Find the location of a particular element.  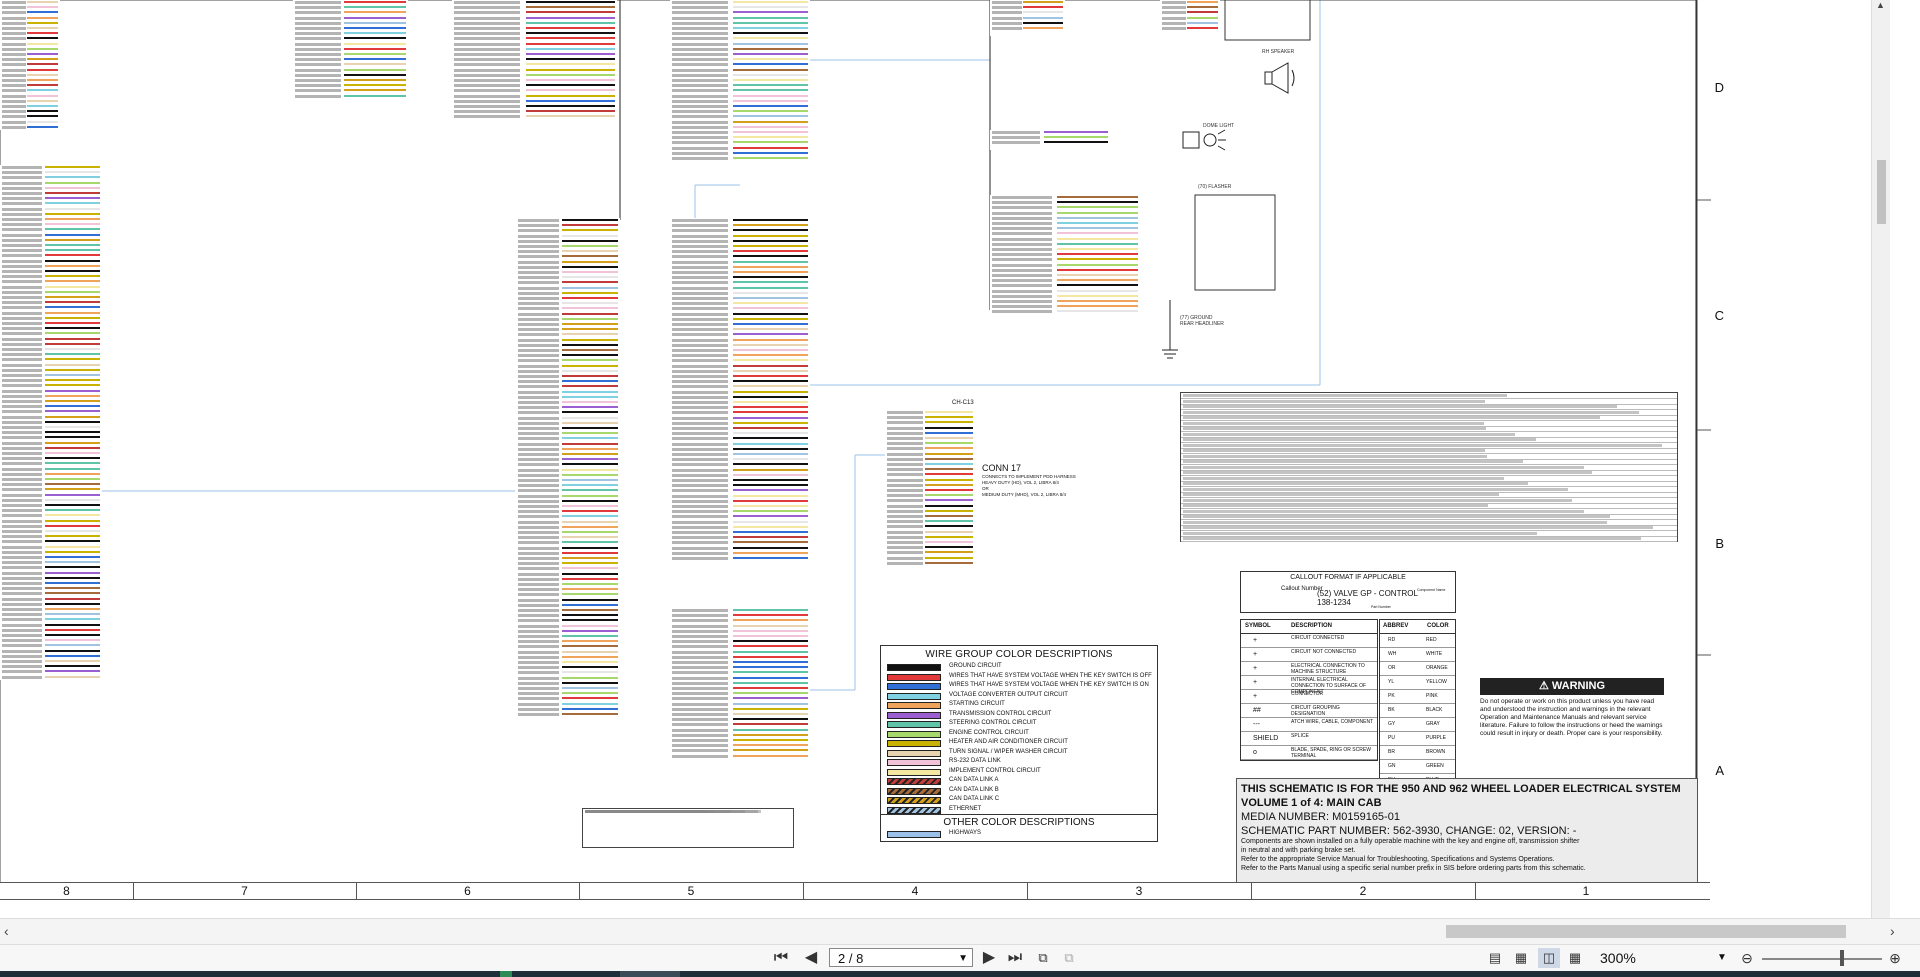

grid-col-label: 4 is located at coordinates (915, 891).